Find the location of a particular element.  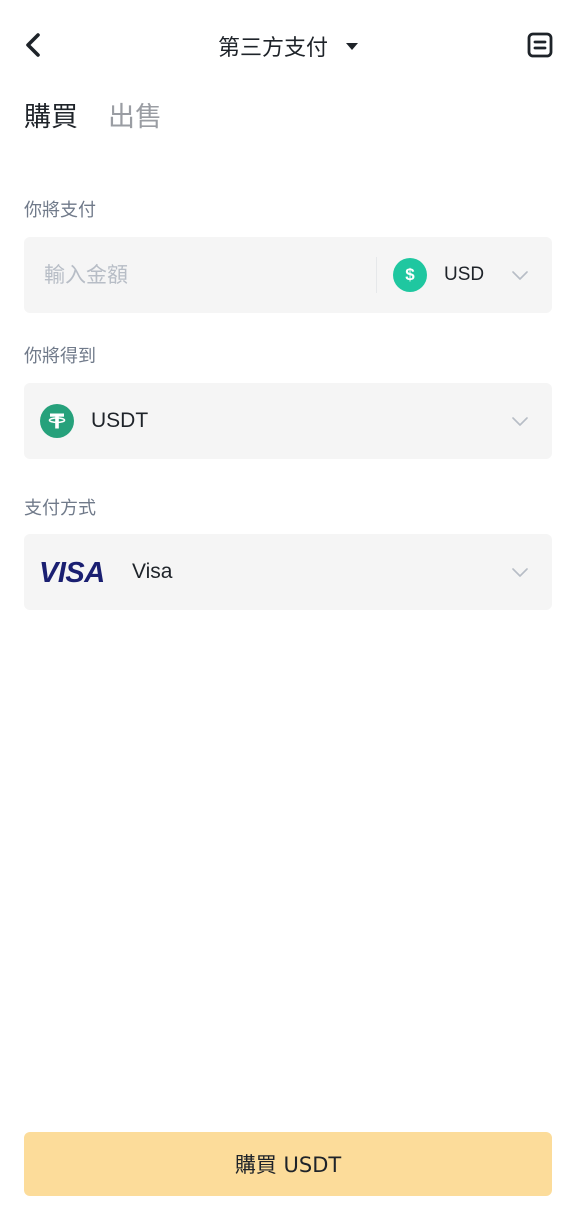

provider-selector: 第三方支付 is located at coordinates (288, 46).